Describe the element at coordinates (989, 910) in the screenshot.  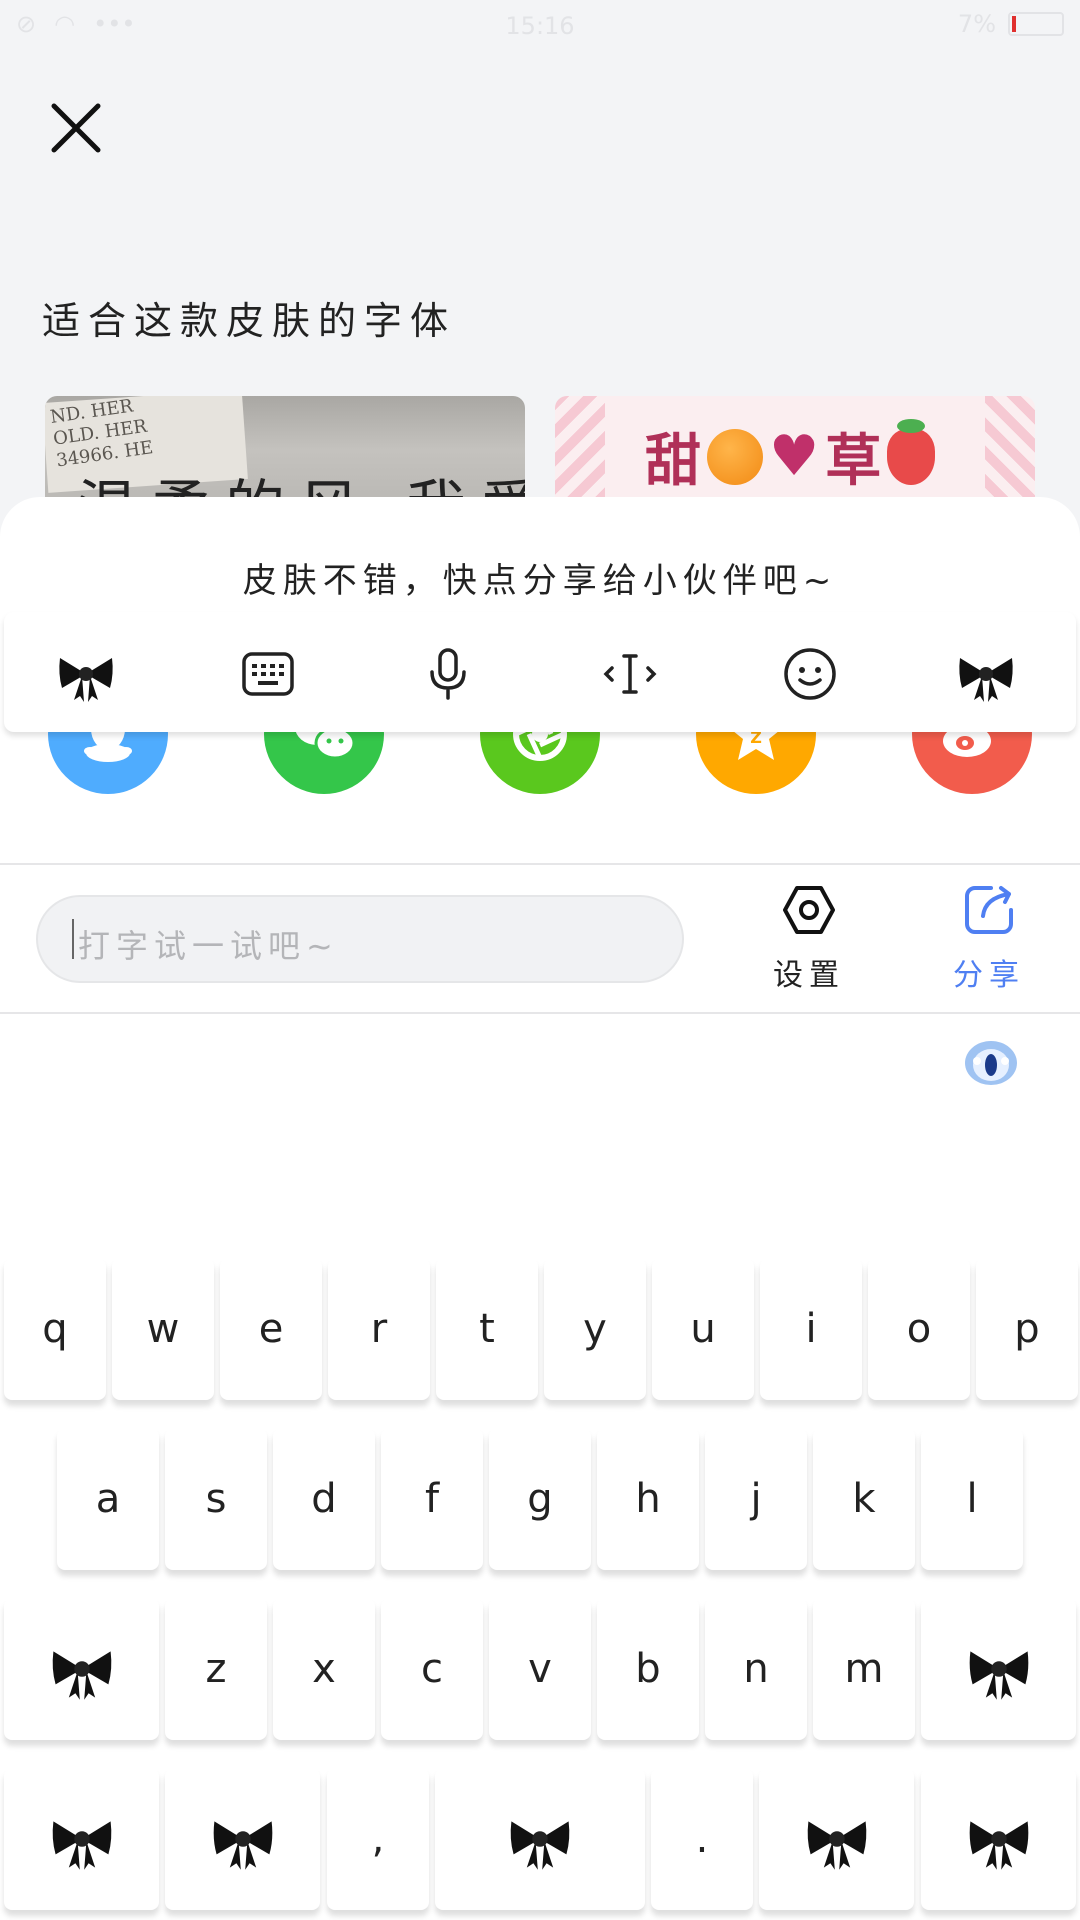
I see `share-icon` at that location.